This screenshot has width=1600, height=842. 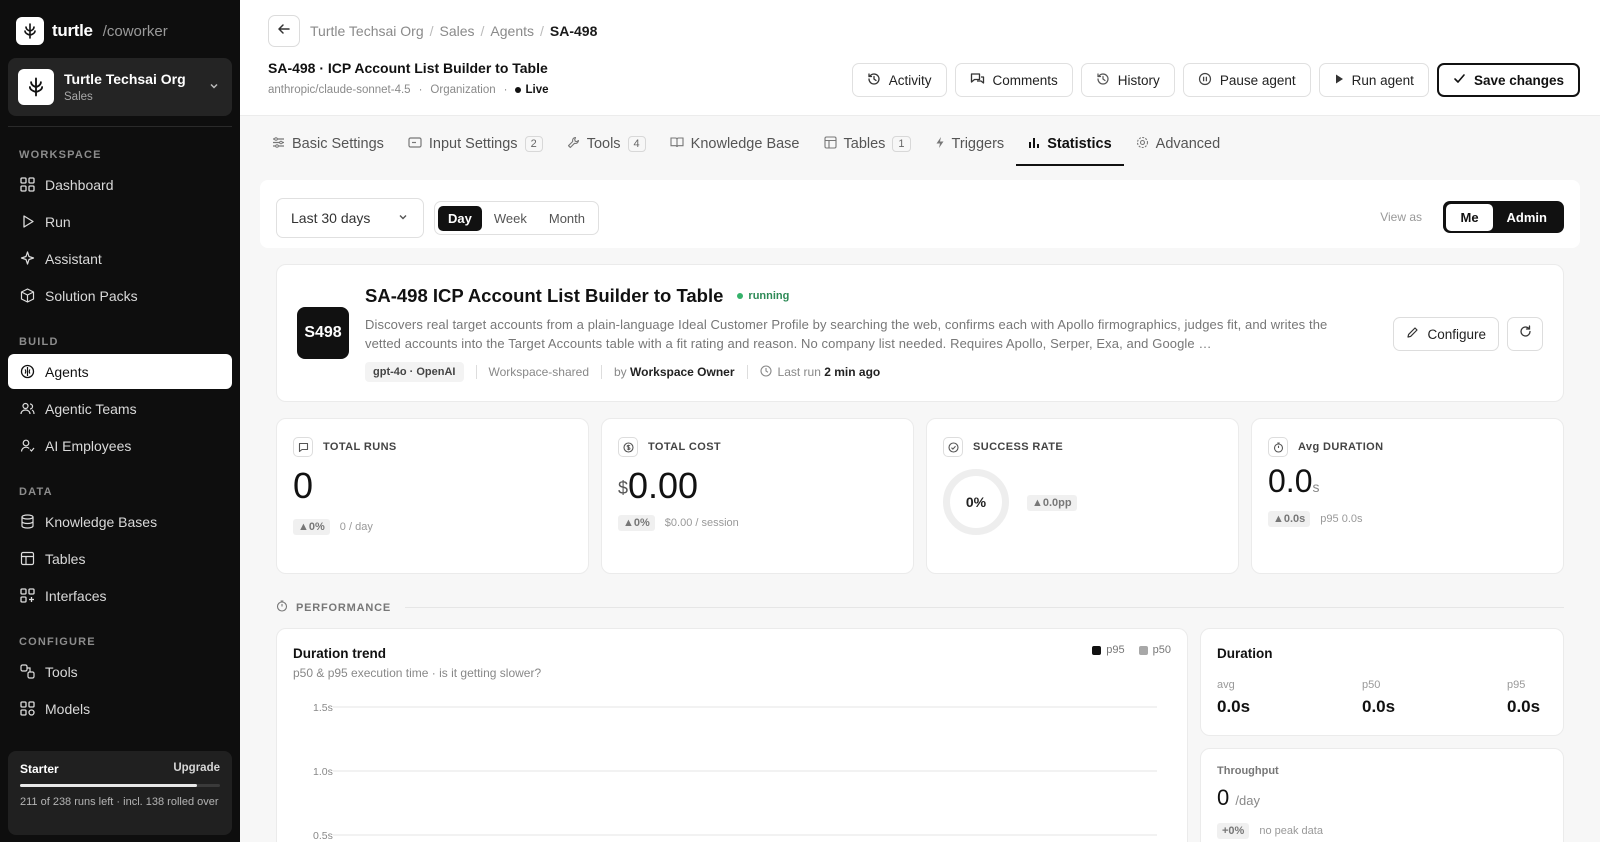 What do you see at coordinates (282, 607) in the screenshot?
I see `stopwatch-icon` at bounding box center [282, 607].